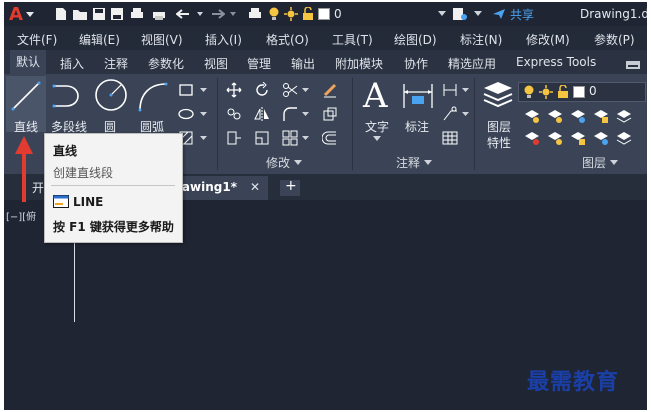 The width and height of the screenshot is (651, 412). What do you see at coordinates (633, 65) in the screenshot?
I see `ribbon-minimize-icon` at bounding box center [633, 65].